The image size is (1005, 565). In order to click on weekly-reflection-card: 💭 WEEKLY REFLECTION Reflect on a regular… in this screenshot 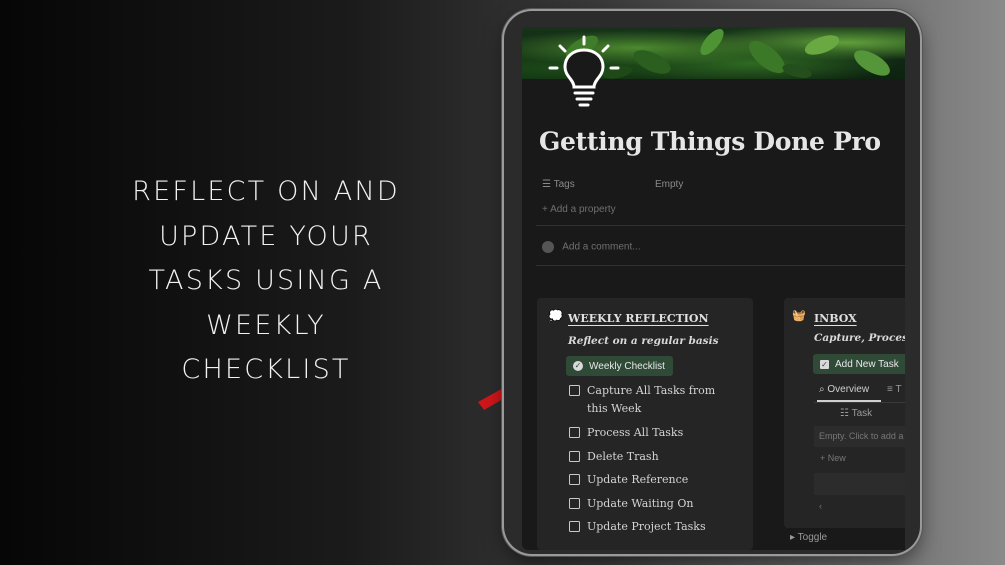, I will do `click(645, 424)`.